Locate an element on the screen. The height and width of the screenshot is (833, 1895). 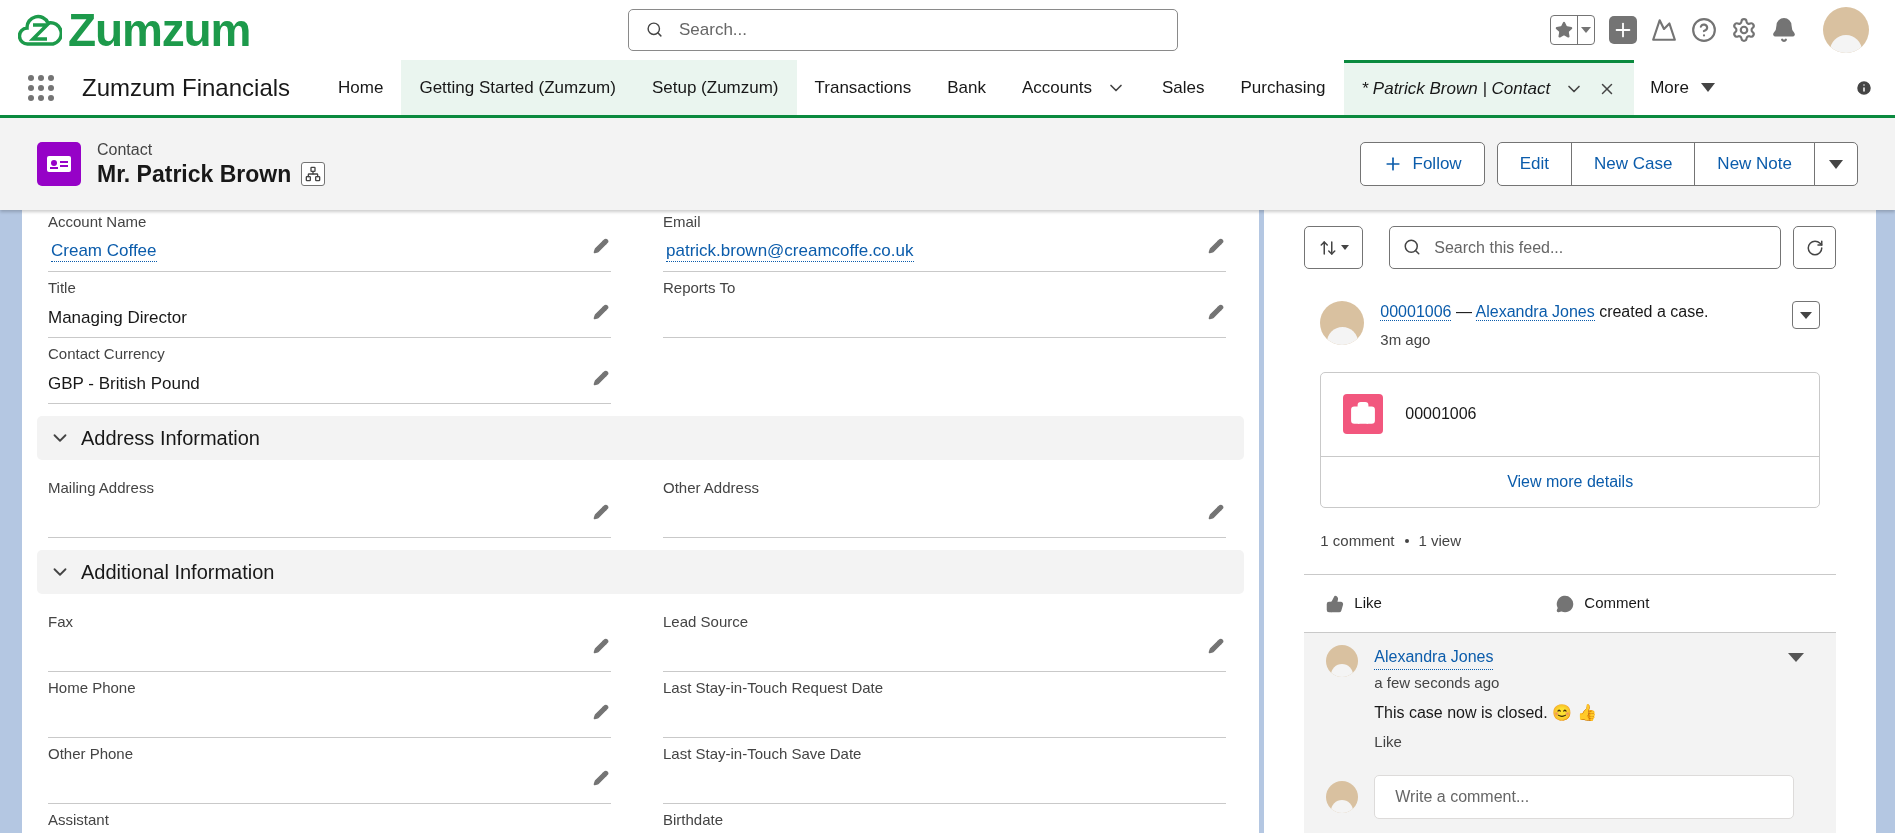
more-actions-button is located at coordinates (1836, 164).